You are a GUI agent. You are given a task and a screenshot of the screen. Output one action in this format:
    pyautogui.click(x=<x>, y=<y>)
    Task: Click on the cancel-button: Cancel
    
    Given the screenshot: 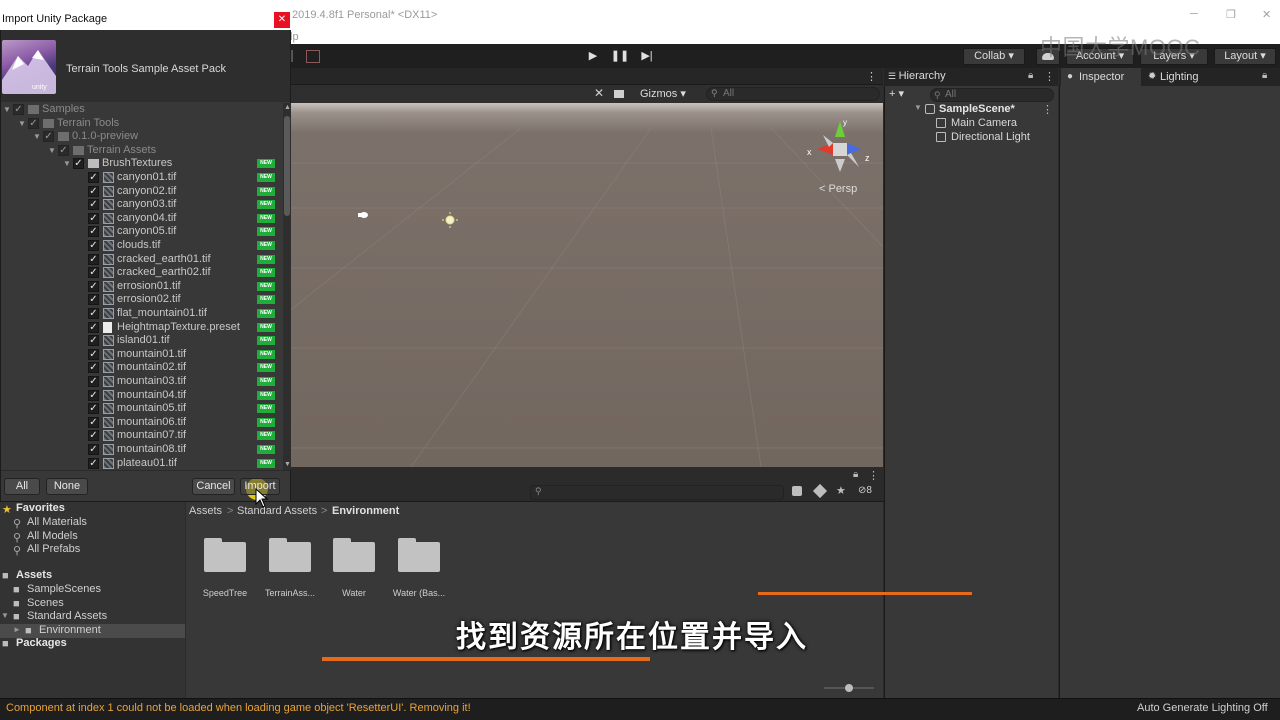 What is the action you would take?
    pyautogui.click(x=213, y=486)
    